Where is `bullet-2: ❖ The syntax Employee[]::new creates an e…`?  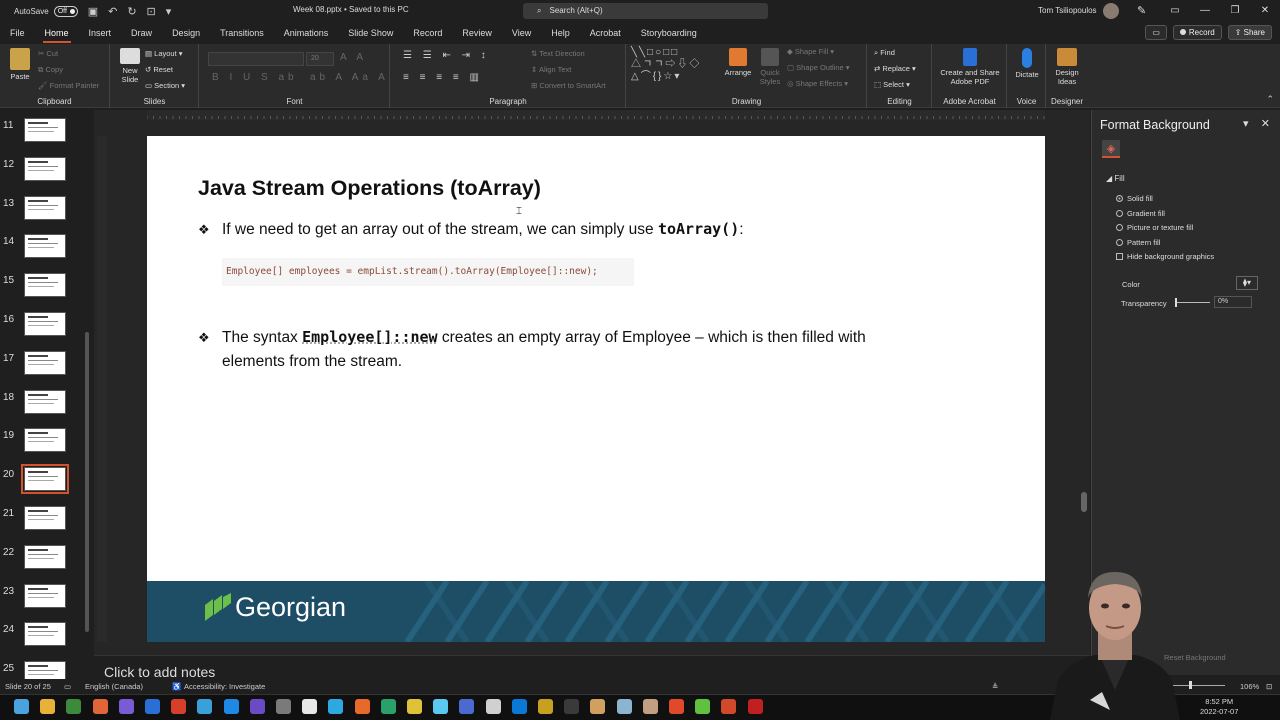 bullet-2: ❖ The syntax Employee[]::new creates an e… is located at coordinates (532, 337).